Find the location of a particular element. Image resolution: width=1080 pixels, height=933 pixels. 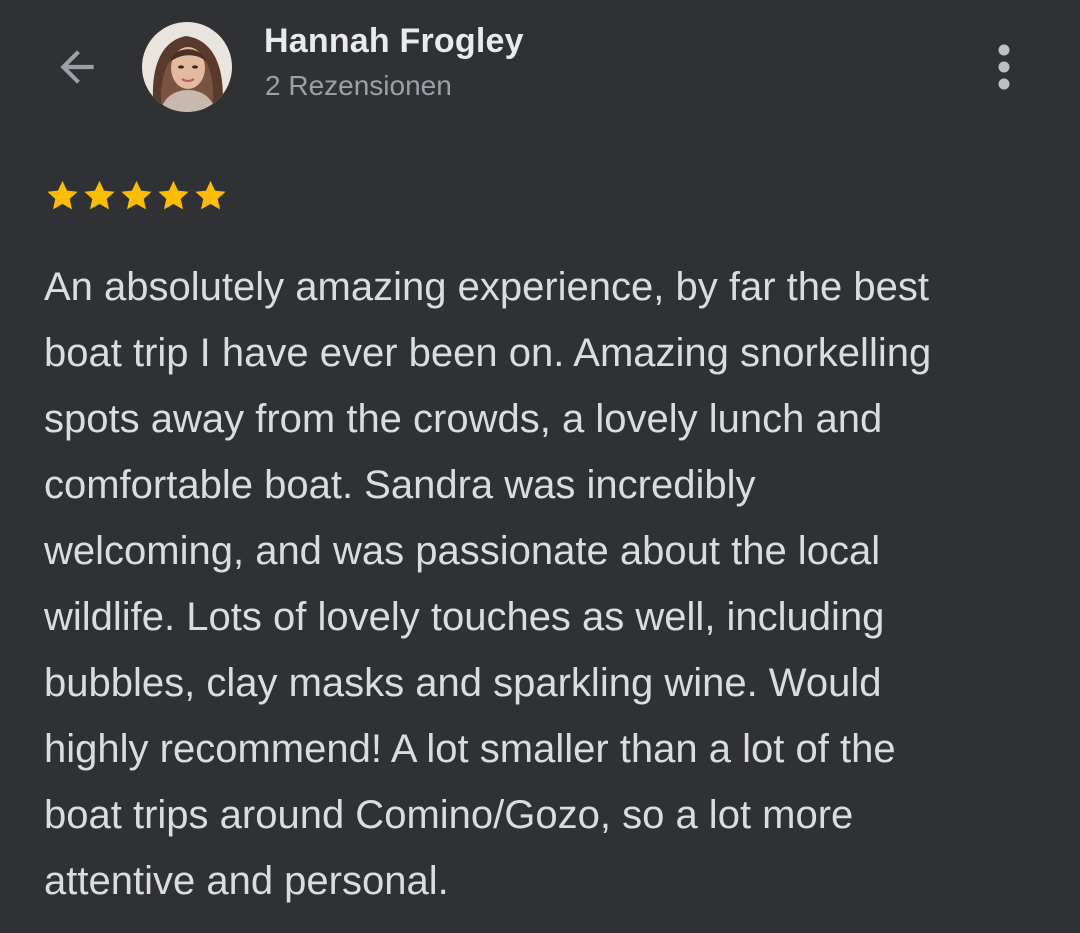

more-options-button is located at coordinates (1004, 67).